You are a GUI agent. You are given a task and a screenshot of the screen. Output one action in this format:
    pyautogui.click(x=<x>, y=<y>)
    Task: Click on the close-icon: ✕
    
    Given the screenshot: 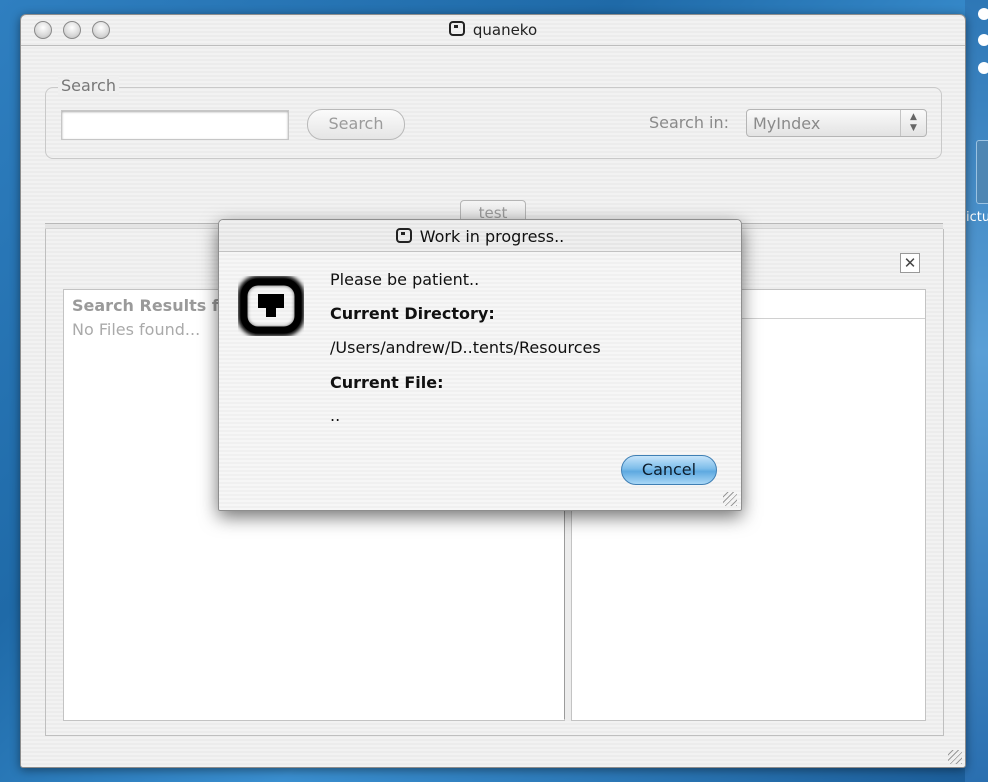 What is the action you would take?
    pyautogui.click(x=910, y=263)
    